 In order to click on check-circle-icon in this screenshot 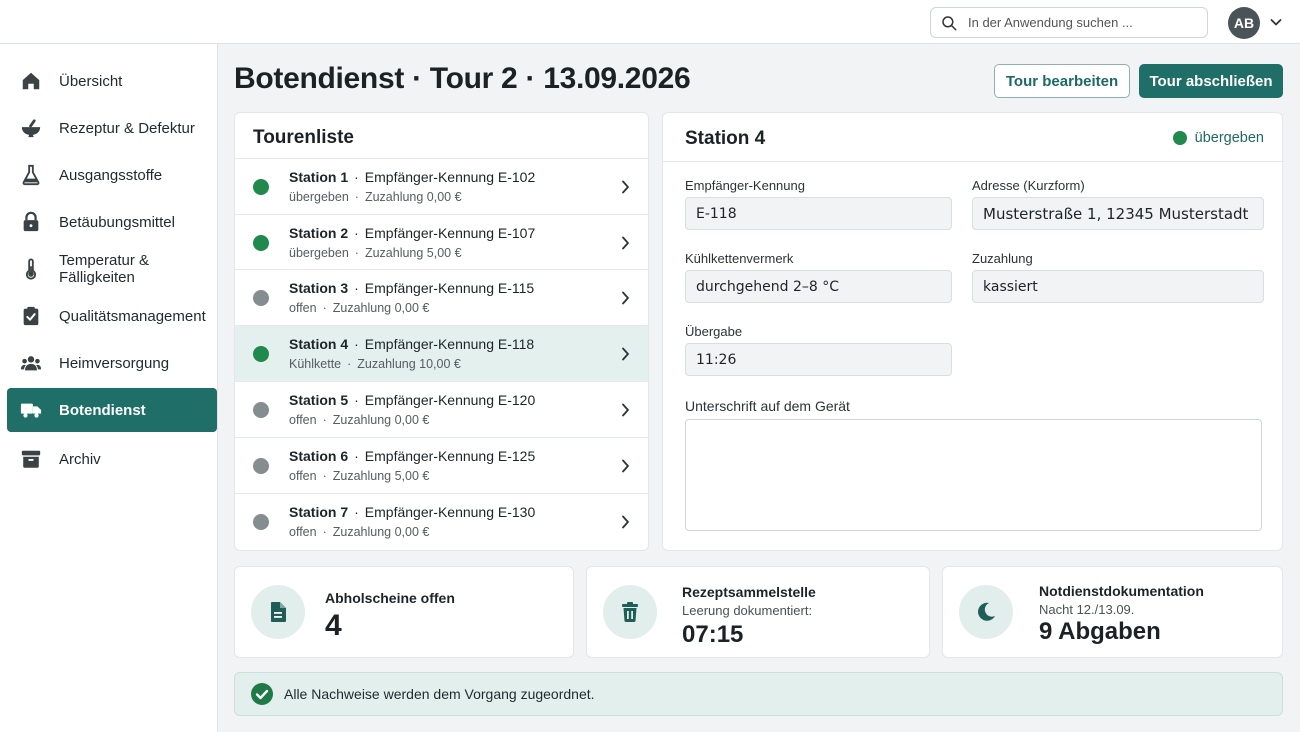, I will do `click(262, 694)`.